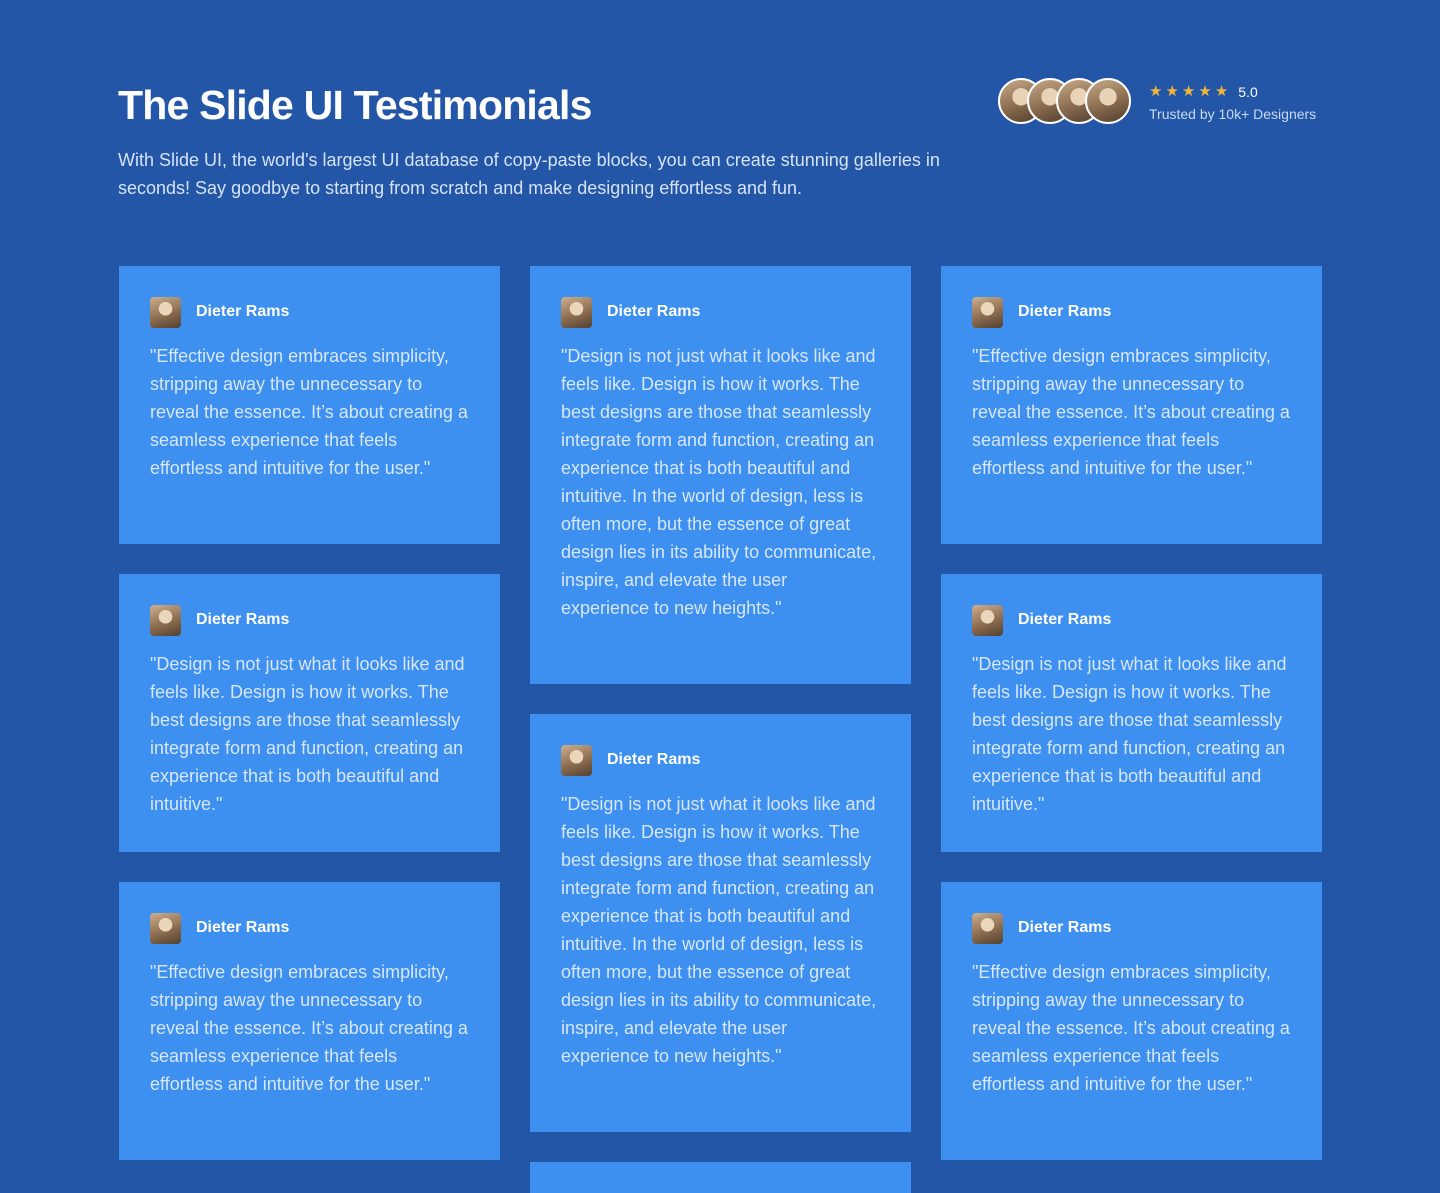 The width and height of the screenshot is (1440, 1193). Describe the element at coordinates (355, 105) in the screenshot. I see `page-title: The Slide UI Testimonials` at that location.